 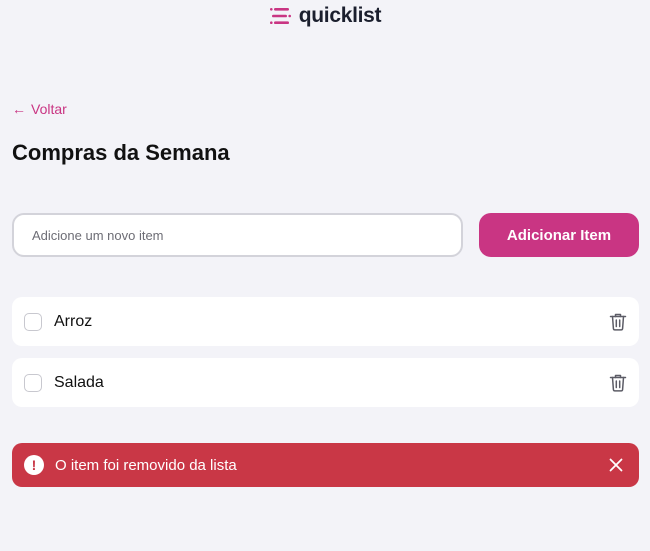 What do you see at coordinates (340, 15) in the screenshot?
I see `logo-text: quicklist` at bounding box center [340, 15].